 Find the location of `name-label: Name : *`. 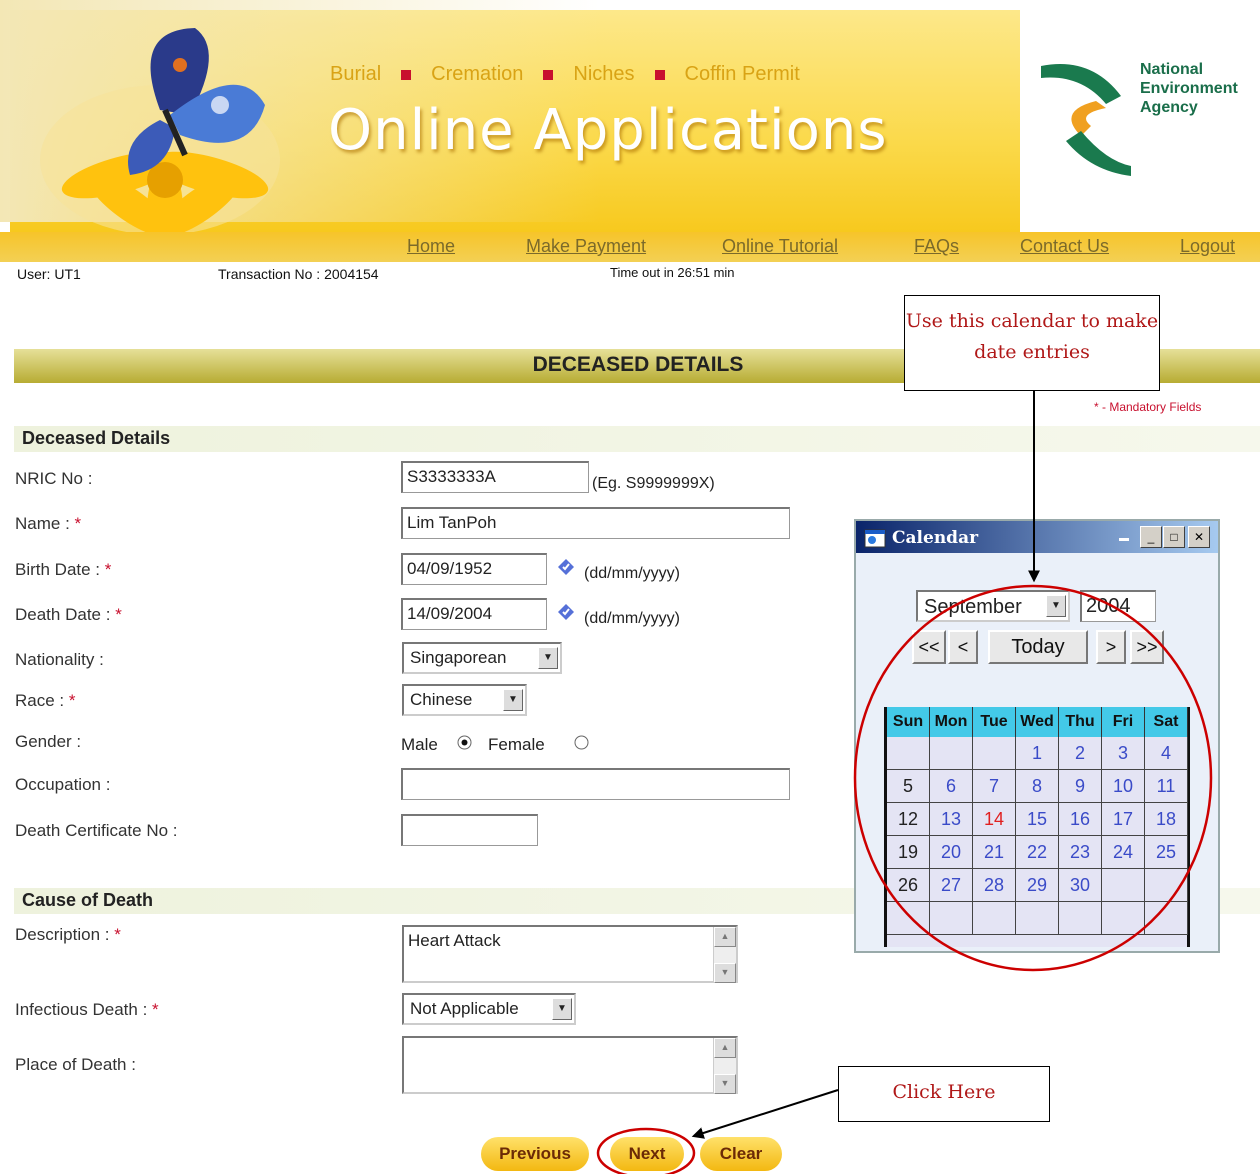

name-label: Name : * is located at coordinates (48, 524).